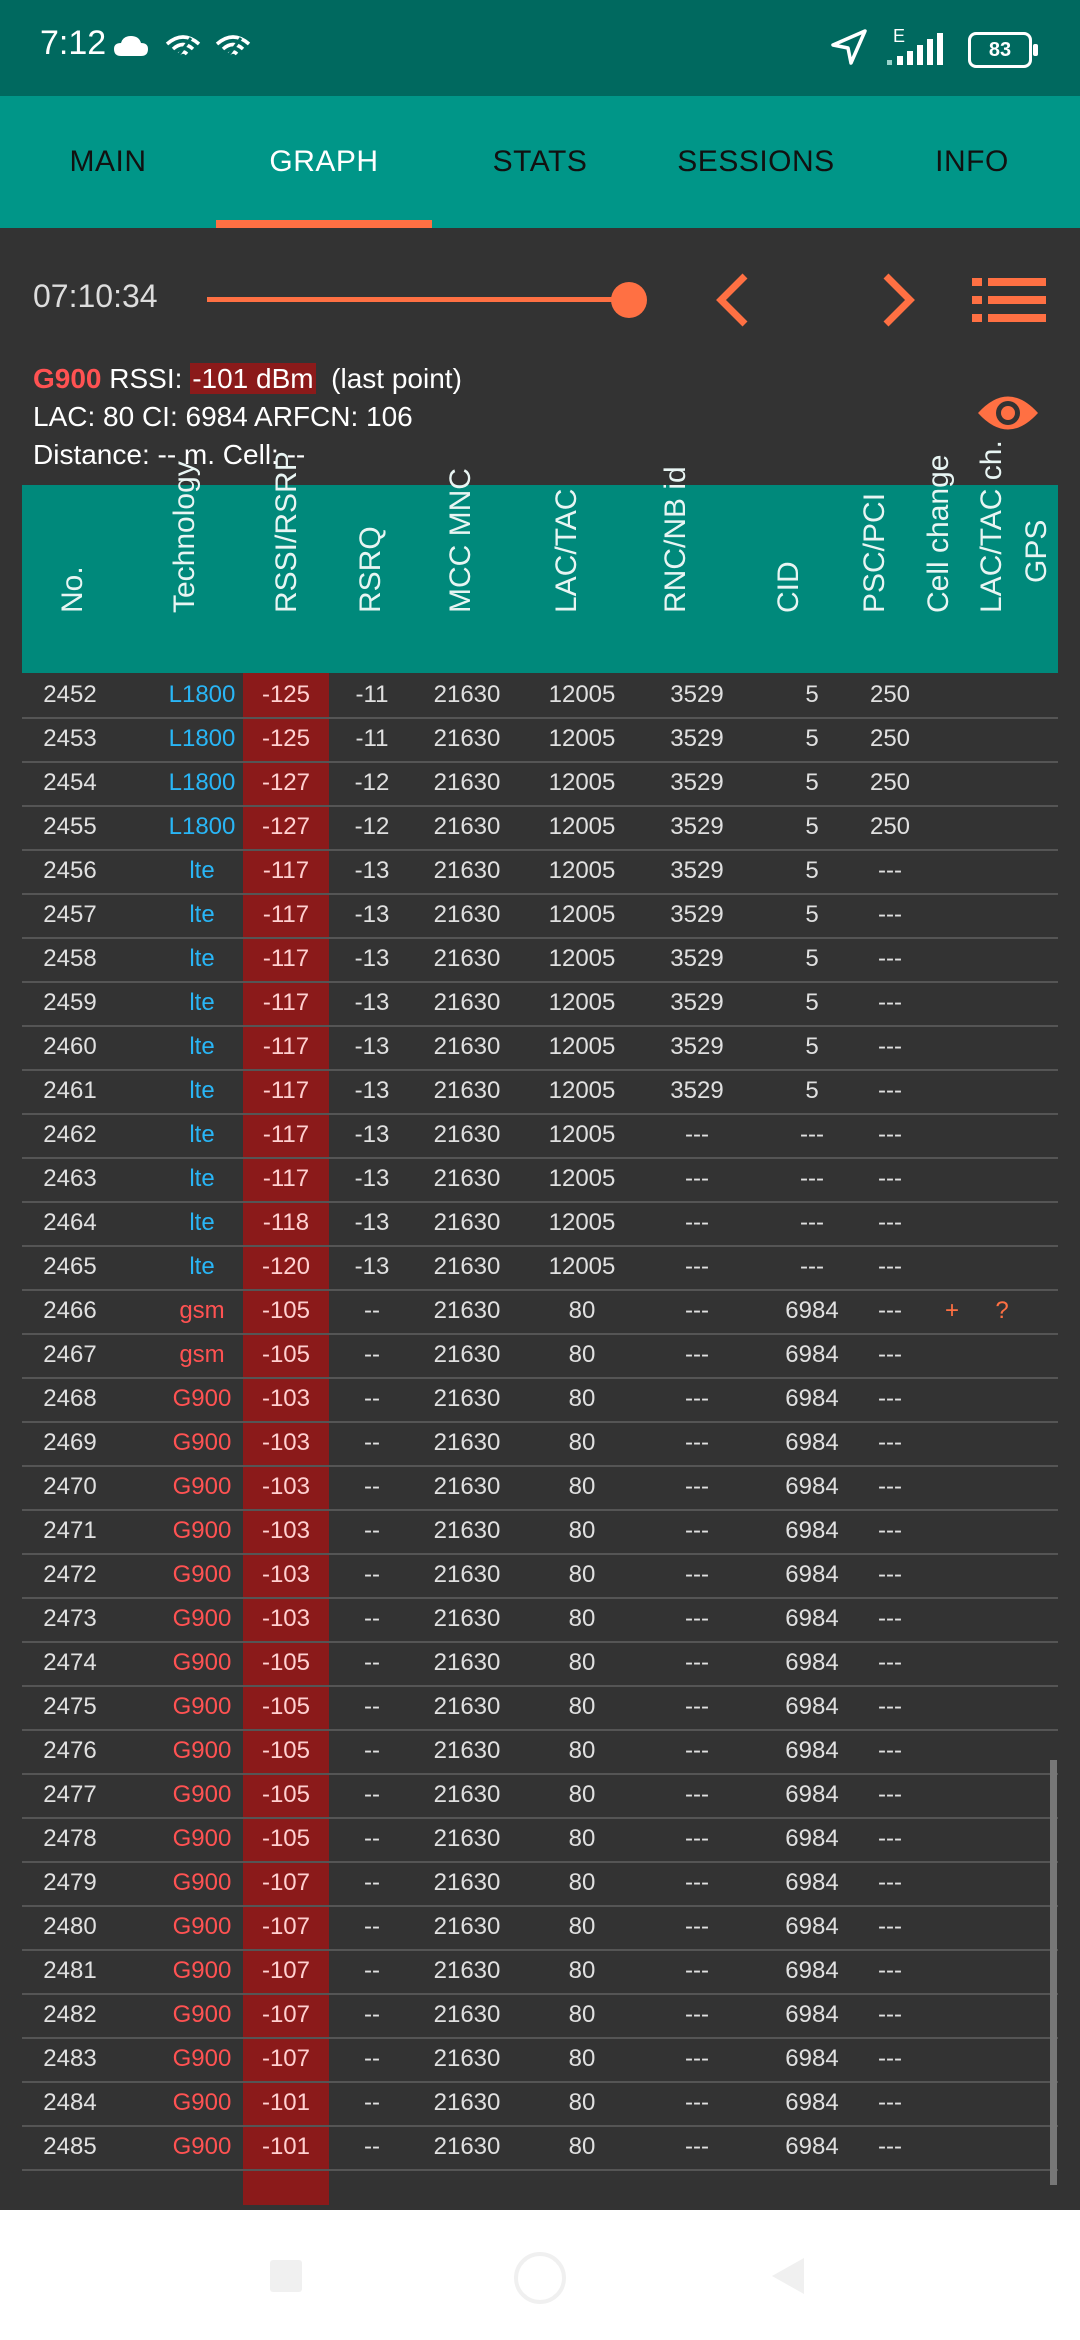  Describe the element at coordinates (540, 1576) in the screenshot. I see `table-row: 2472 G900 -103 -- 21630 80 --- 6984 ---` at that location.